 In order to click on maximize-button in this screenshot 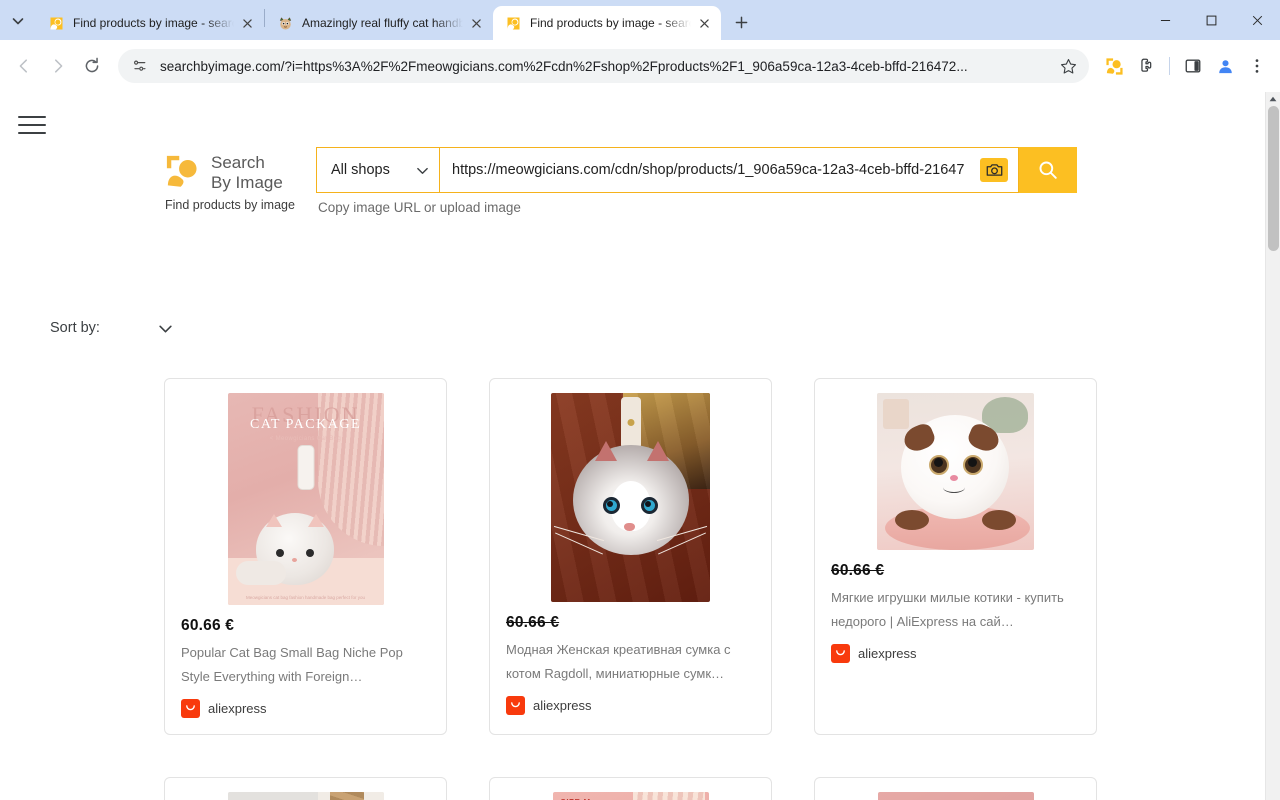, I will do `click(1211, 20)`.